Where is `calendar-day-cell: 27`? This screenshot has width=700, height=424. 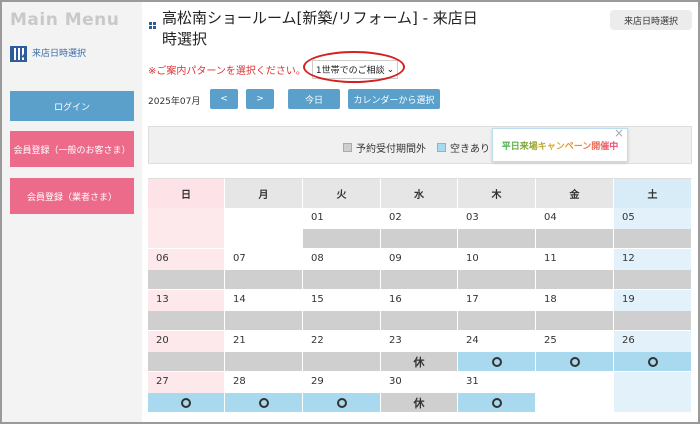
calendar-day-cell: 27 is located at coordinates (186, 392).